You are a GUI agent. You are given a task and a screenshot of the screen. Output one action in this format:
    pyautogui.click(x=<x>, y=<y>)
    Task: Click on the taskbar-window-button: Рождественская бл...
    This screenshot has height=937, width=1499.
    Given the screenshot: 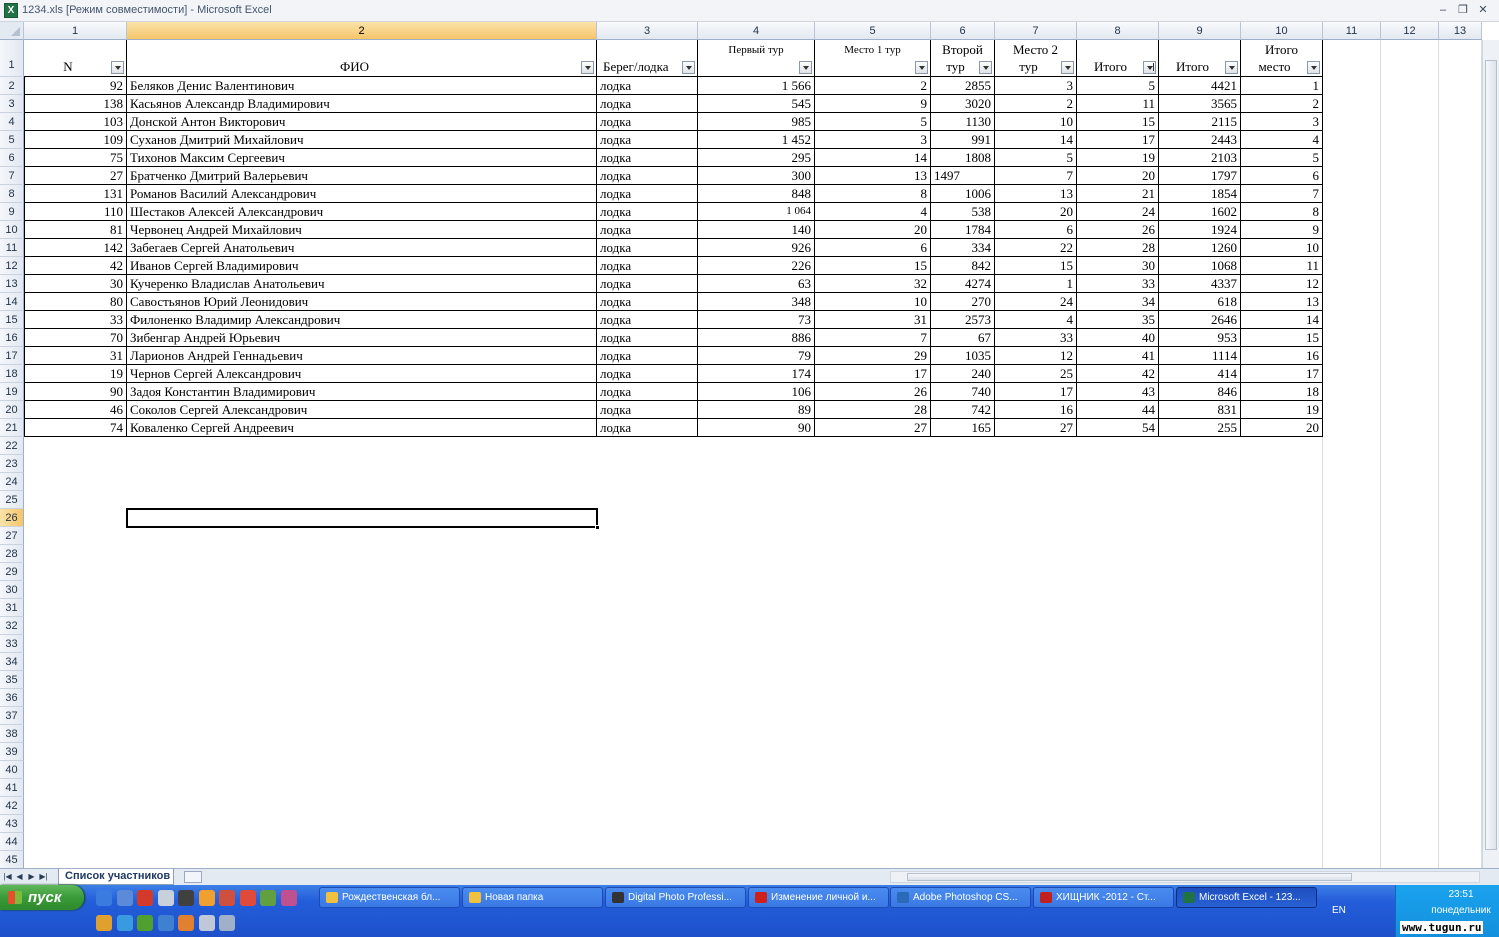 What is the action you would take?
    pyautogui.click(x=389, y=897)
    